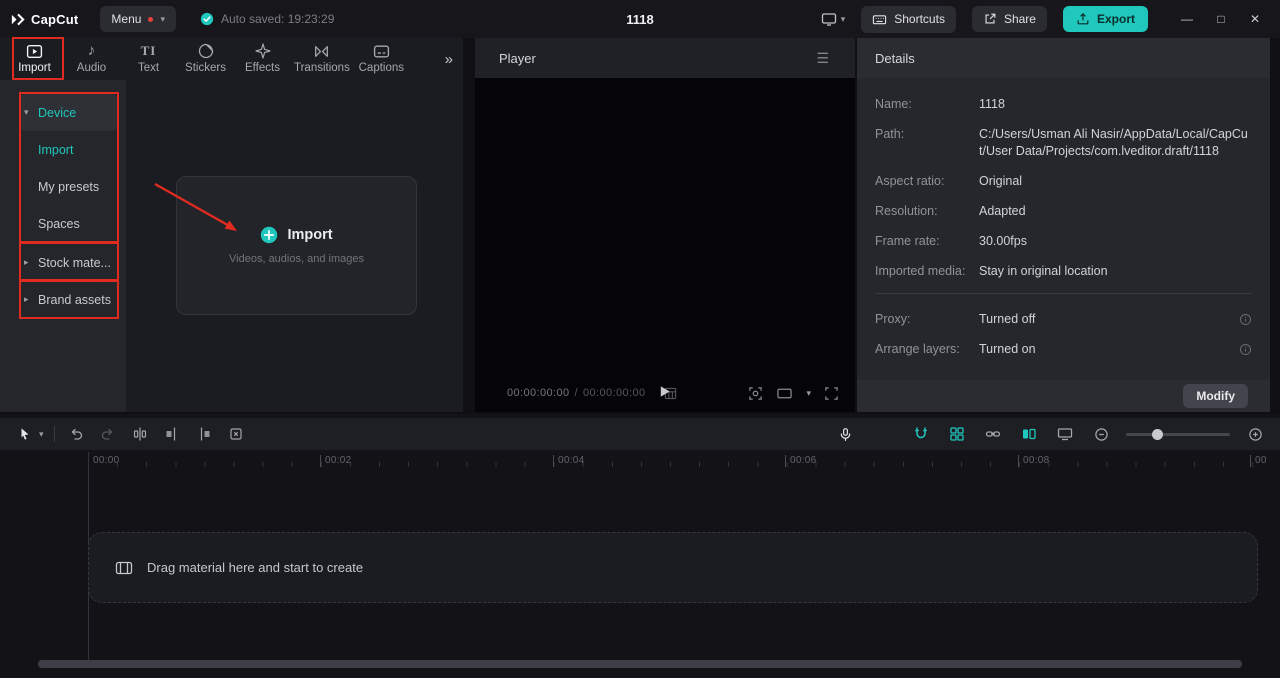 The image size is (1280, 678). What do you see at coordinates (1063, 181) in the screenshot?
I see `detail-row-aspect-ratio: Aspect ratio: Original` at bounding box center [1063, 181].